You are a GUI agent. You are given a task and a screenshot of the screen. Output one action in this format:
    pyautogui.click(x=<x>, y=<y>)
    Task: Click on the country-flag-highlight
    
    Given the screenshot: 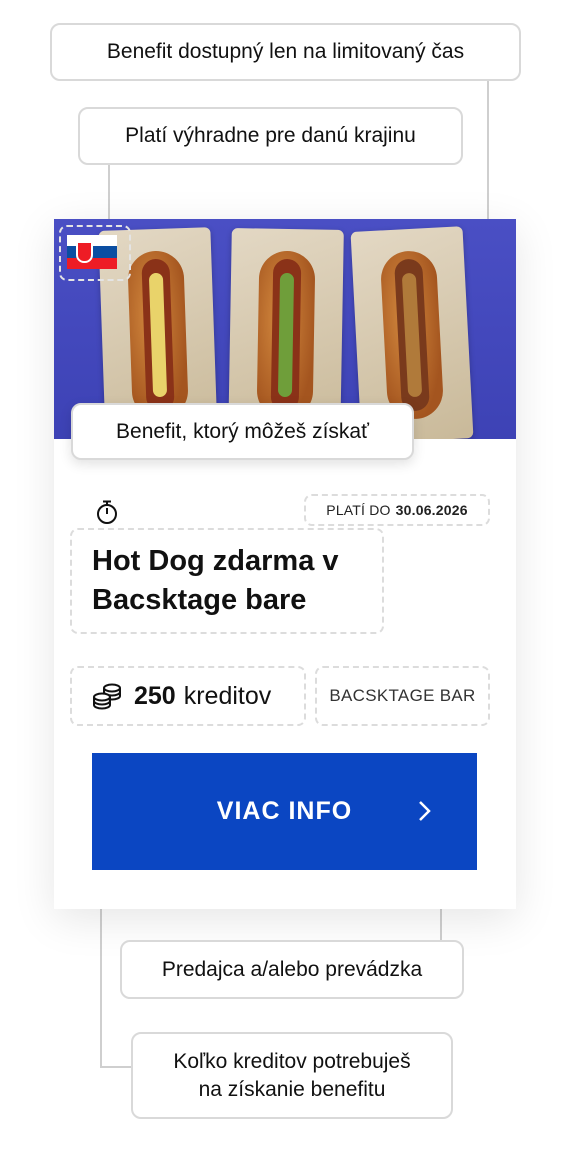 What is the action you would take?
    pyautogui.click(x=95, y=253)
    